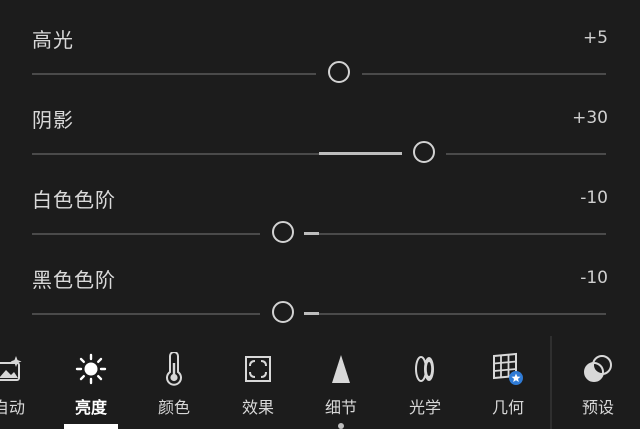  What do you see at coordinates (258, 369) in the screenshot?
I see `vignette-frame-icon` at bounding box center [258, 369].